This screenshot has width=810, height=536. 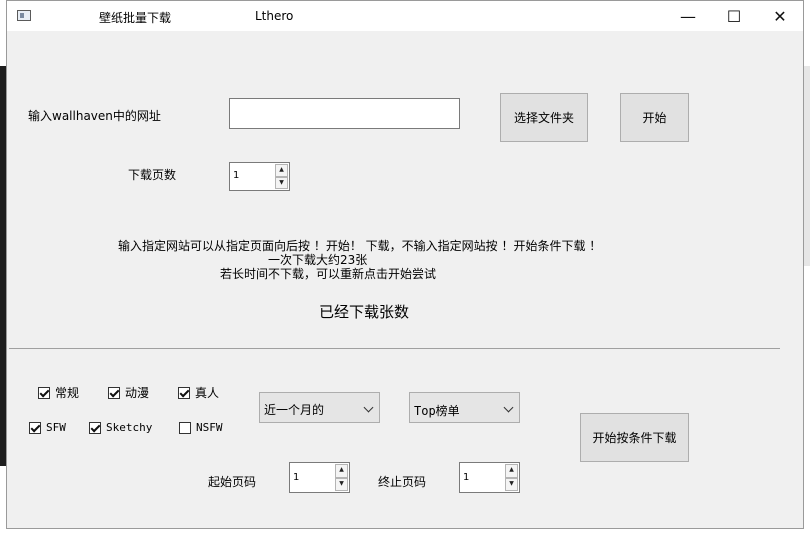 I want to click on url-input, so click(x=344, y=113).